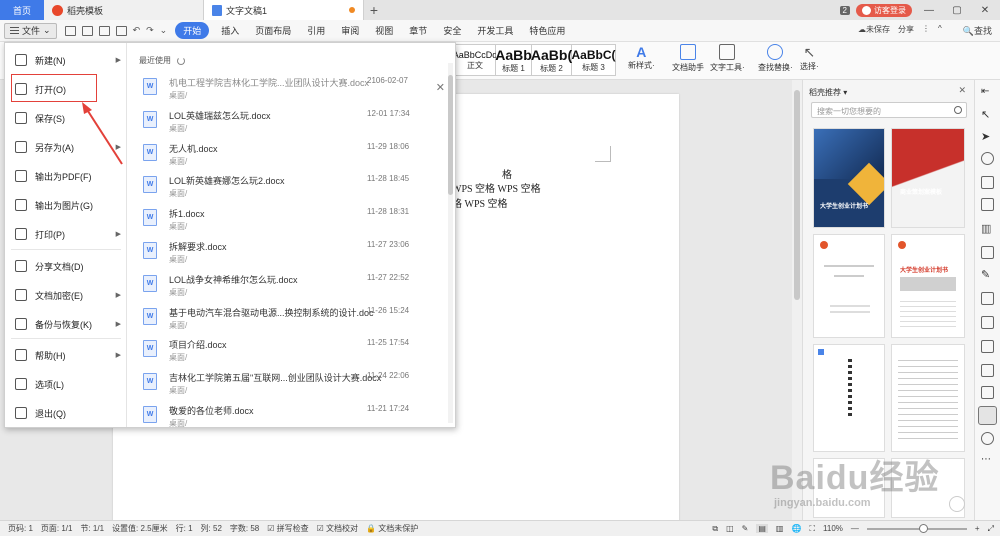 Image resolution: width=1000 pixels, height=536 pixels. I want to click on chevron-down-icon: ⌄, so click(164, 30).